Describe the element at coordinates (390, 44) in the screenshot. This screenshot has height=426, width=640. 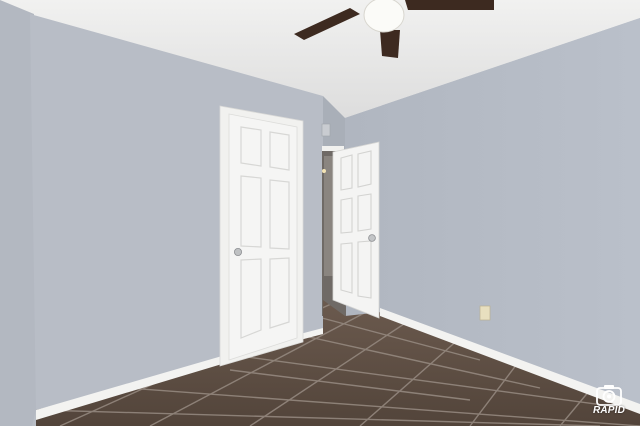
I see `fan-blade-front` at that location.